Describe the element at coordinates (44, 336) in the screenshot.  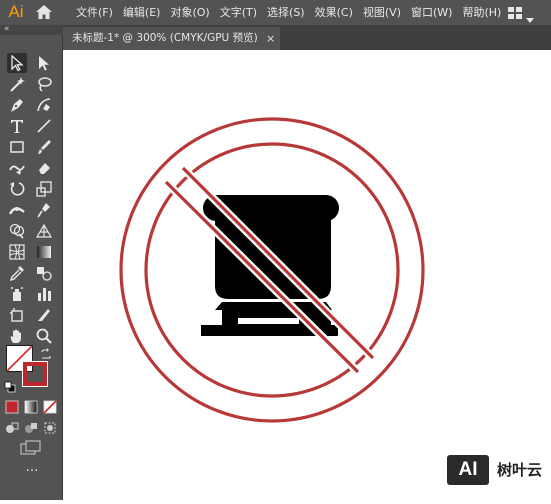
I see `zoom-tool-icon` at that location.